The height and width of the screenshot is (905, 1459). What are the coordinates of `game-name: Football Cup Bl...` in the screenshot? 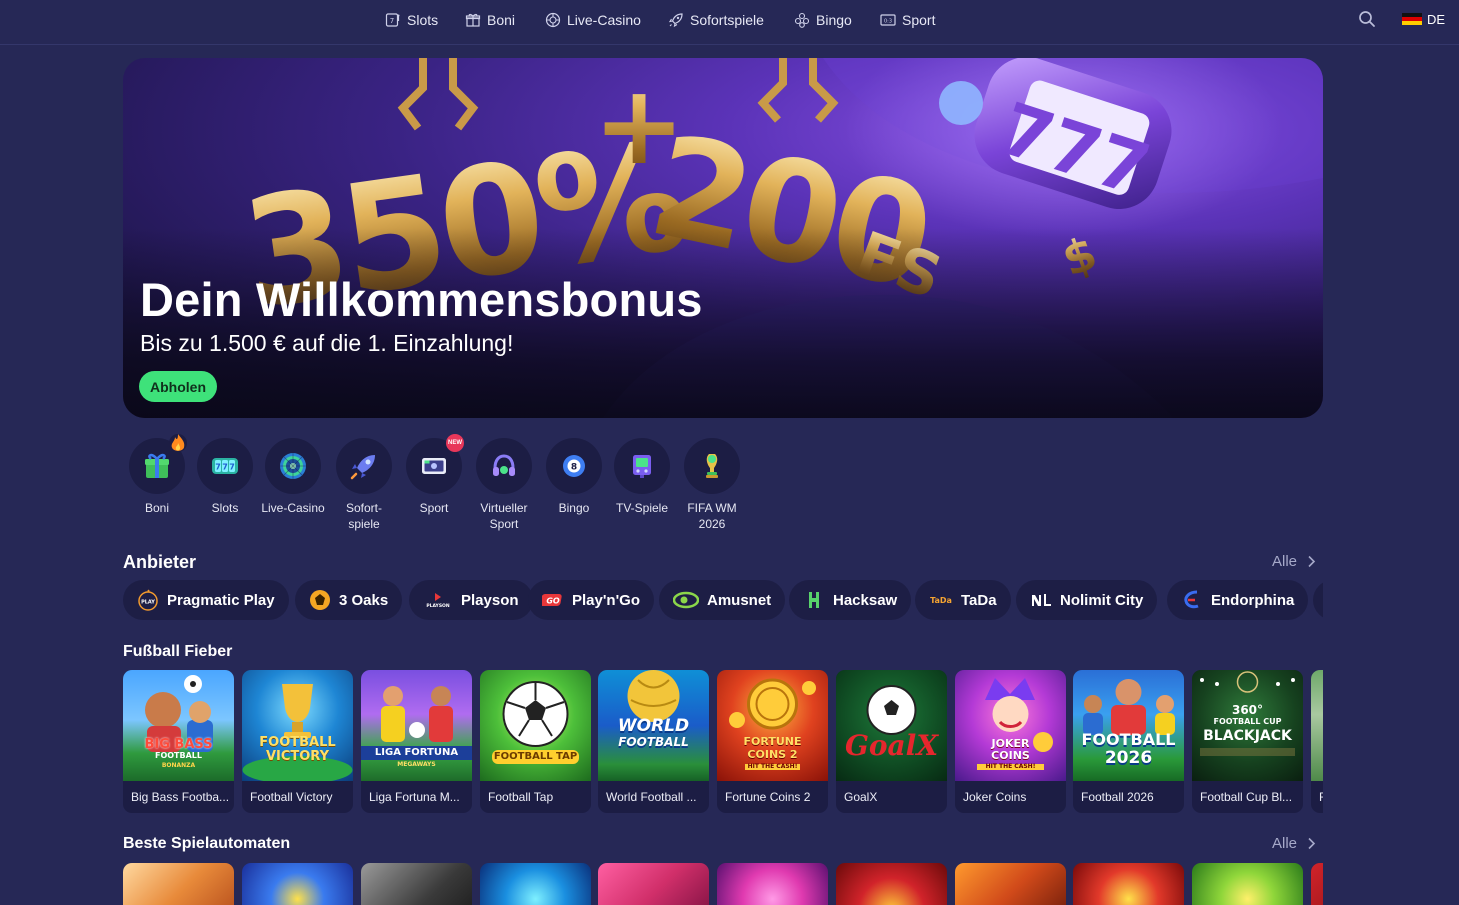 It's located at (1246, 797).